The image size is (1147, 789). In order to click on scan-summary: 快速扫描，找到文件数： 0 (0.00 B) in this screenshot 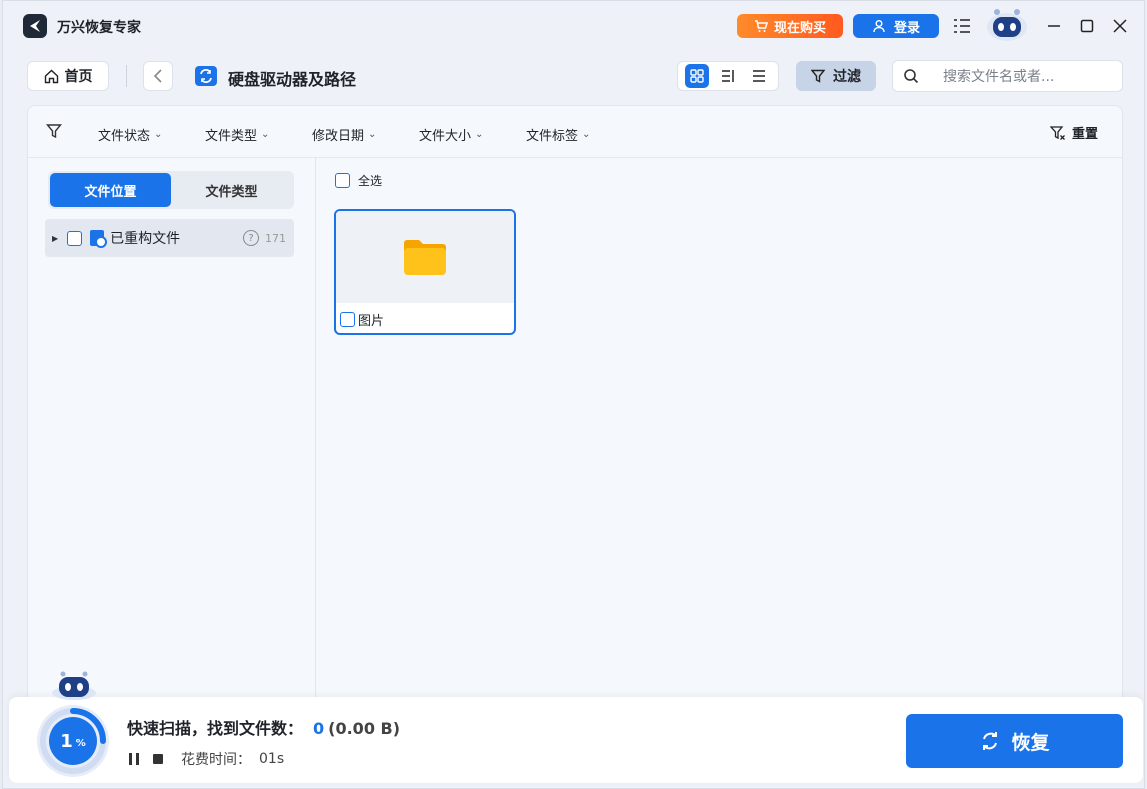, I will do `click(263, 727)`.